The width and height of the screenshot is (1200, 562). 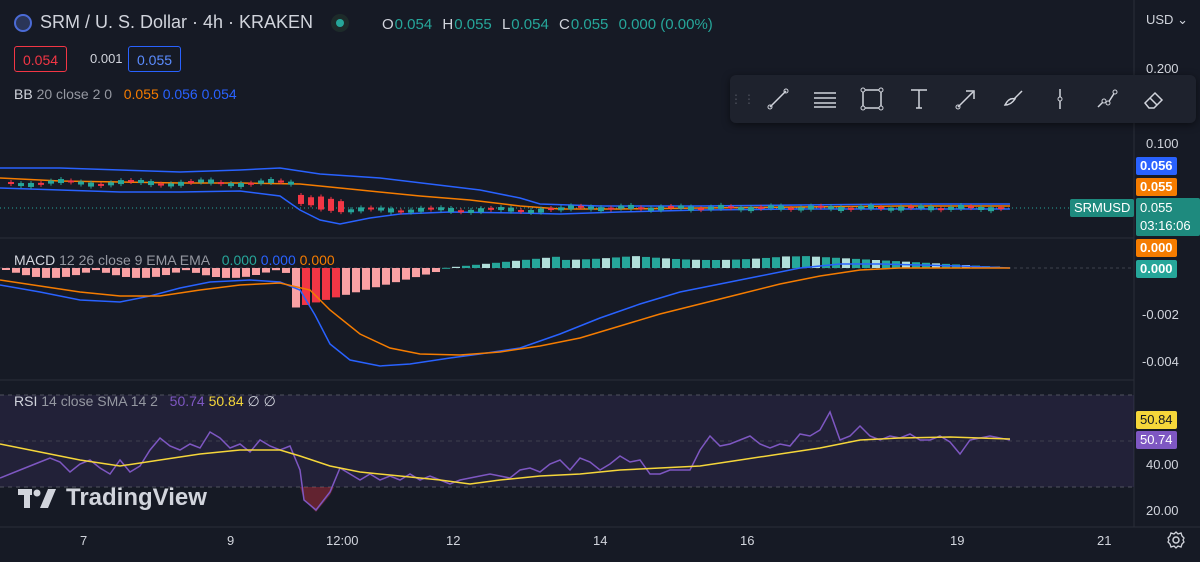 What do you see at coordinates (965, 99) in the screenshot?
I see `arrow-tool-icon` at bounding box center [965, 99].